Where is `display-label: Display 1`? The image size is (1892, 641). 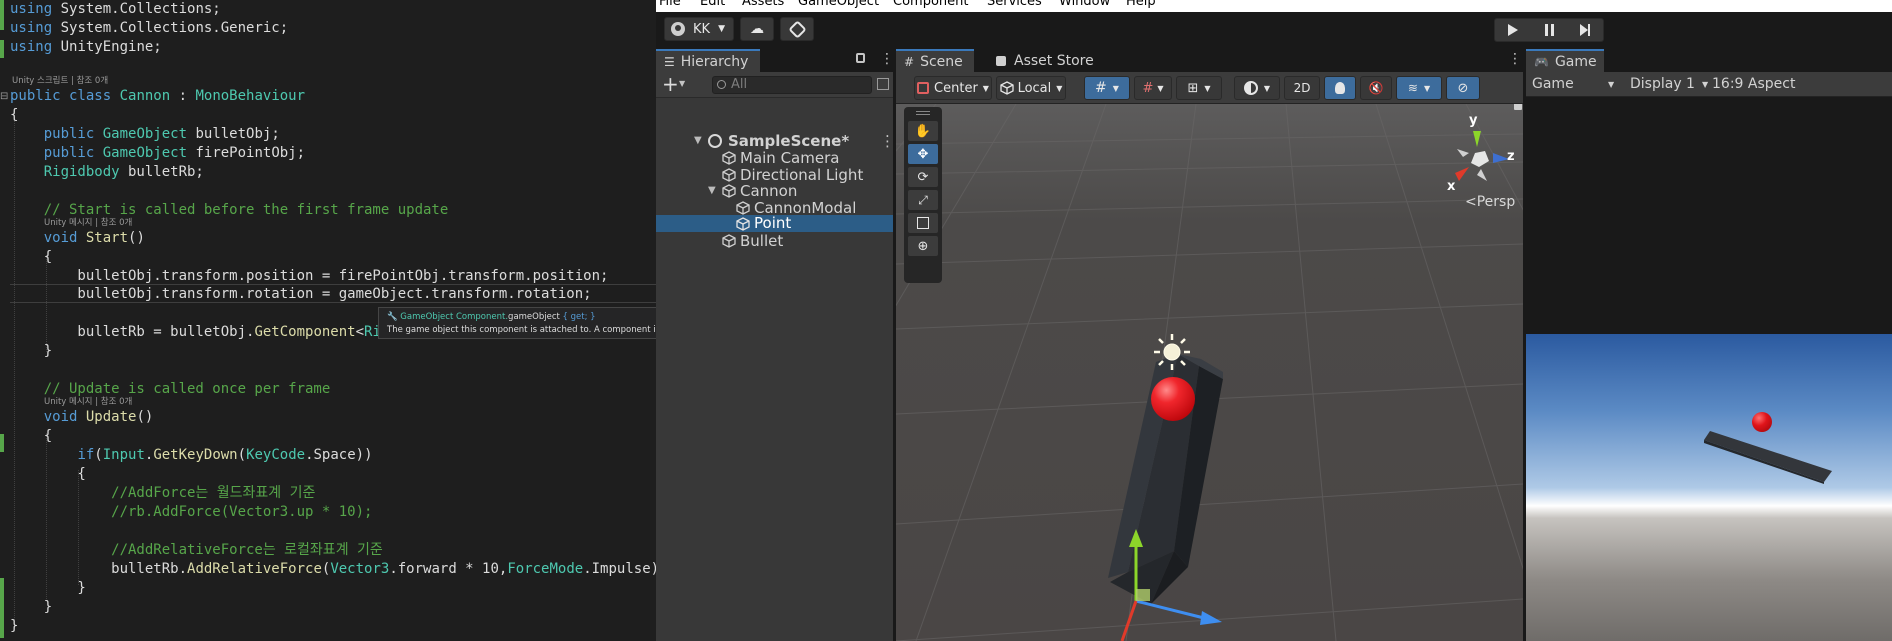
display-label: Display 1 is located at coordinates (1662, 84).